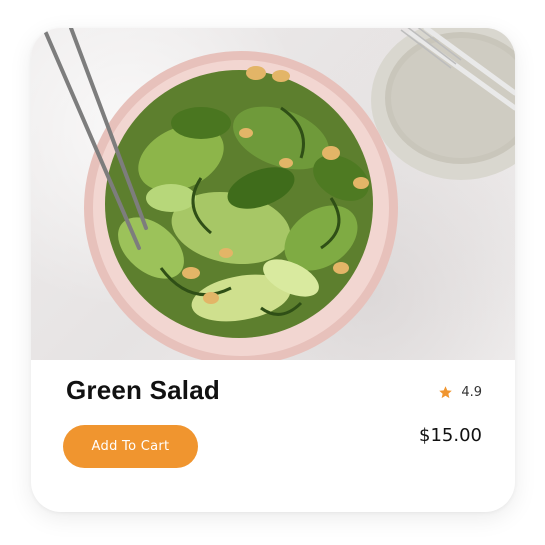  I want to click on star-icon, so click(446, 392).